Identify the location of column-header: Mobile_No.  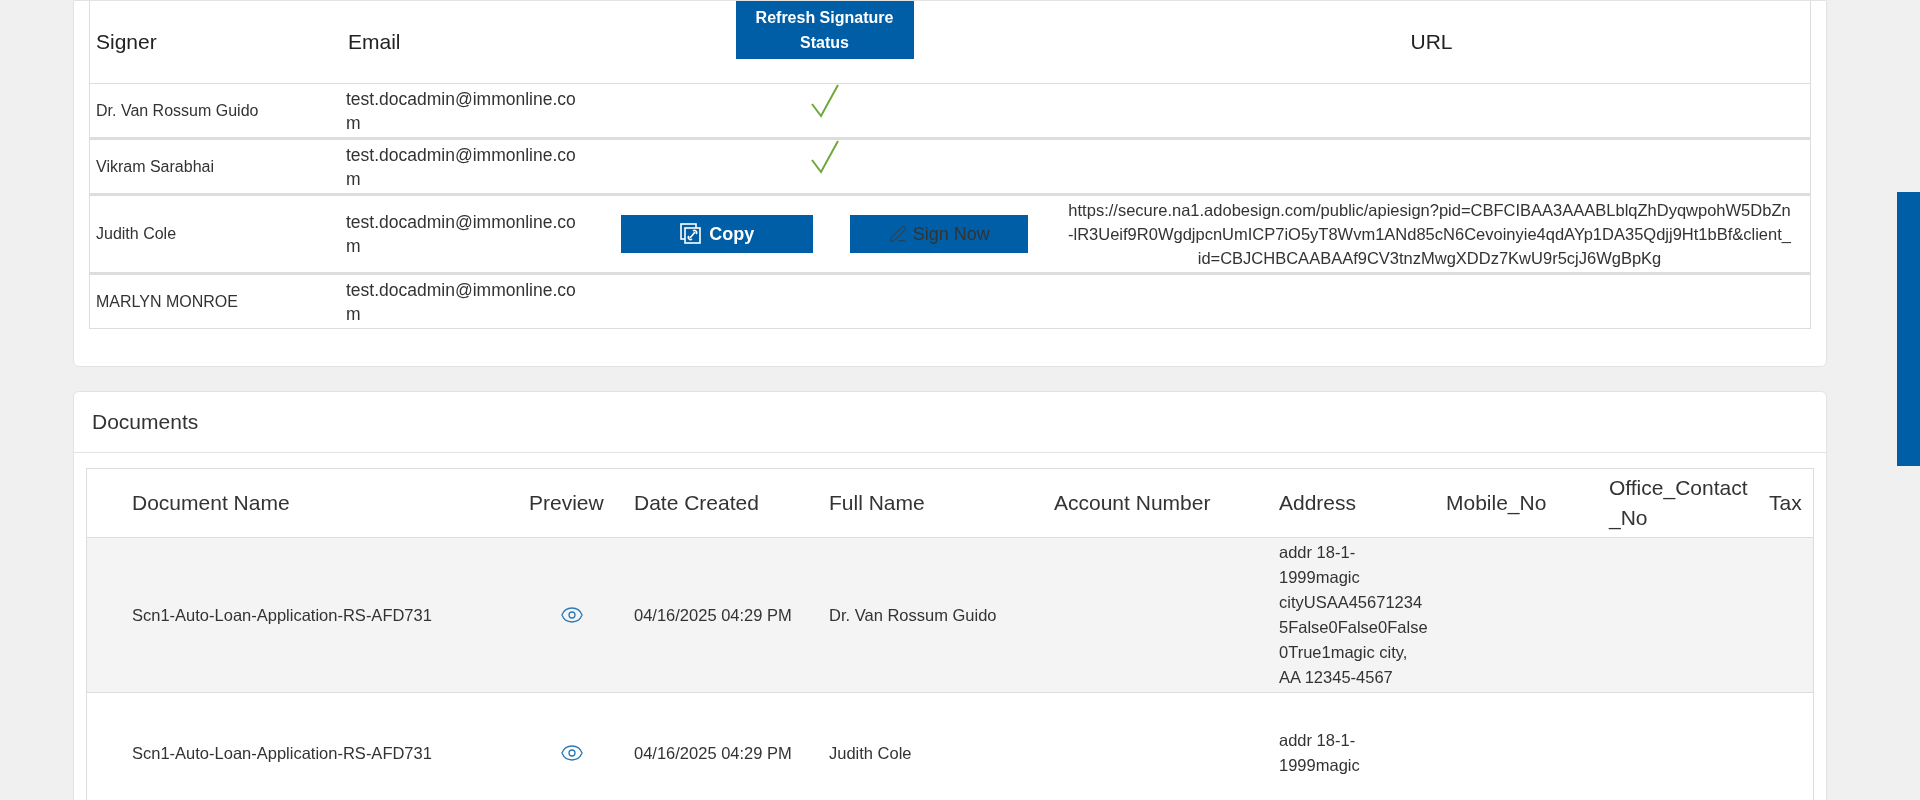
(1496, 503).